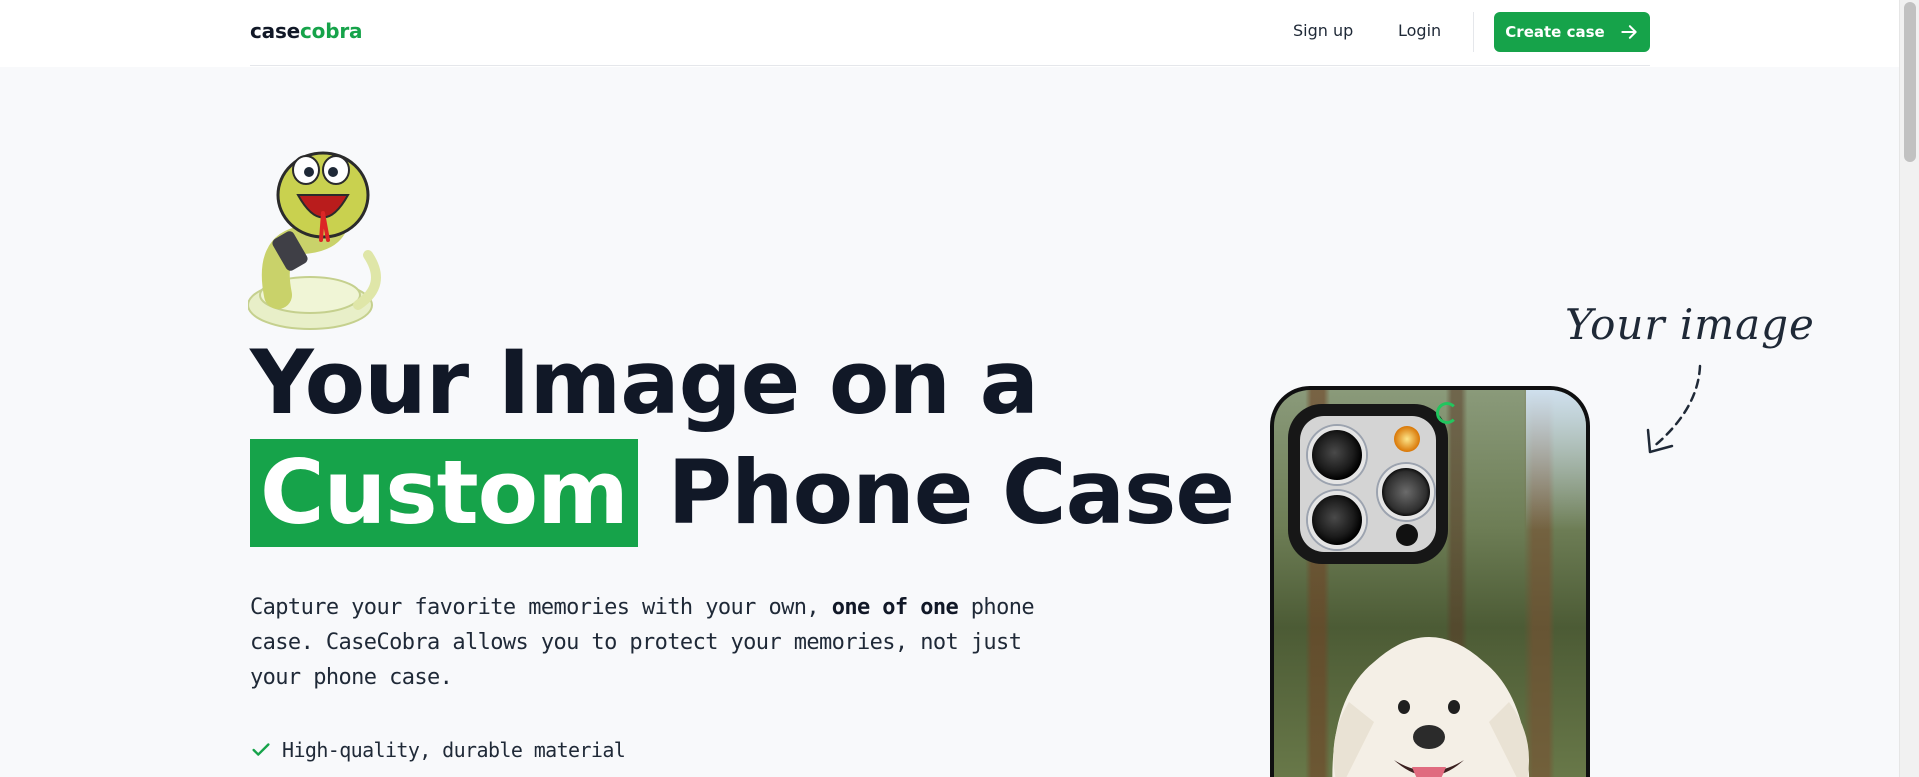  I want to click on sensor, so click(1407, 535).